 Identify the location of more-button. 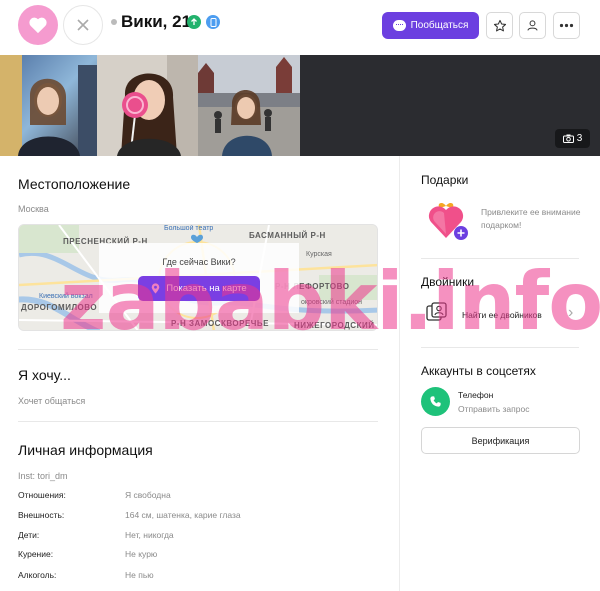
(566, 25).